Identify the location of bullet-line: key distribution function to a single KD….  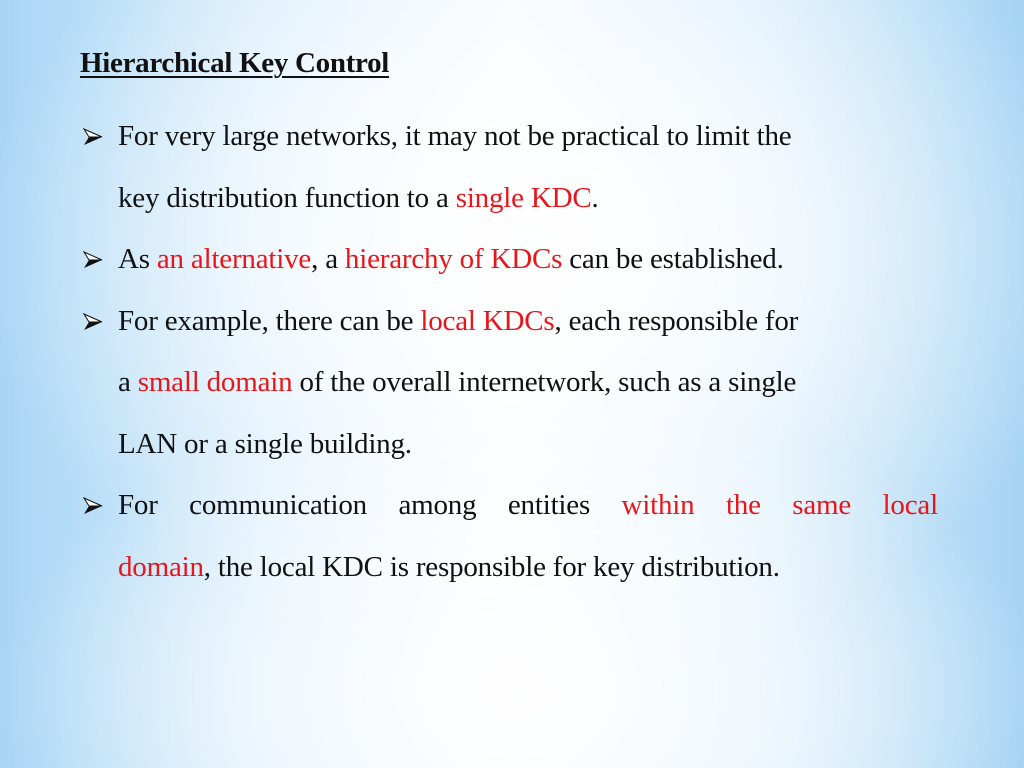
(528, 199).